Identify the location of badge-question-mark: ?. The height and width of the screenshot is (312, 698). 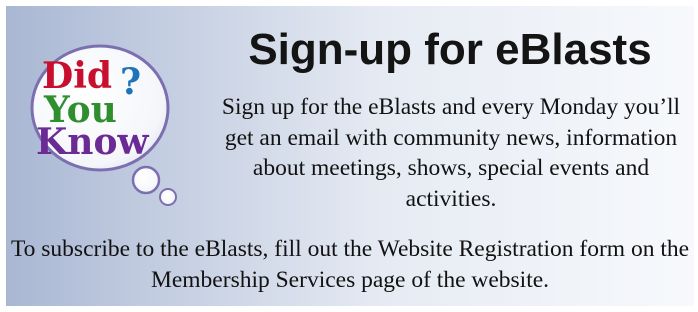
(130, 82).